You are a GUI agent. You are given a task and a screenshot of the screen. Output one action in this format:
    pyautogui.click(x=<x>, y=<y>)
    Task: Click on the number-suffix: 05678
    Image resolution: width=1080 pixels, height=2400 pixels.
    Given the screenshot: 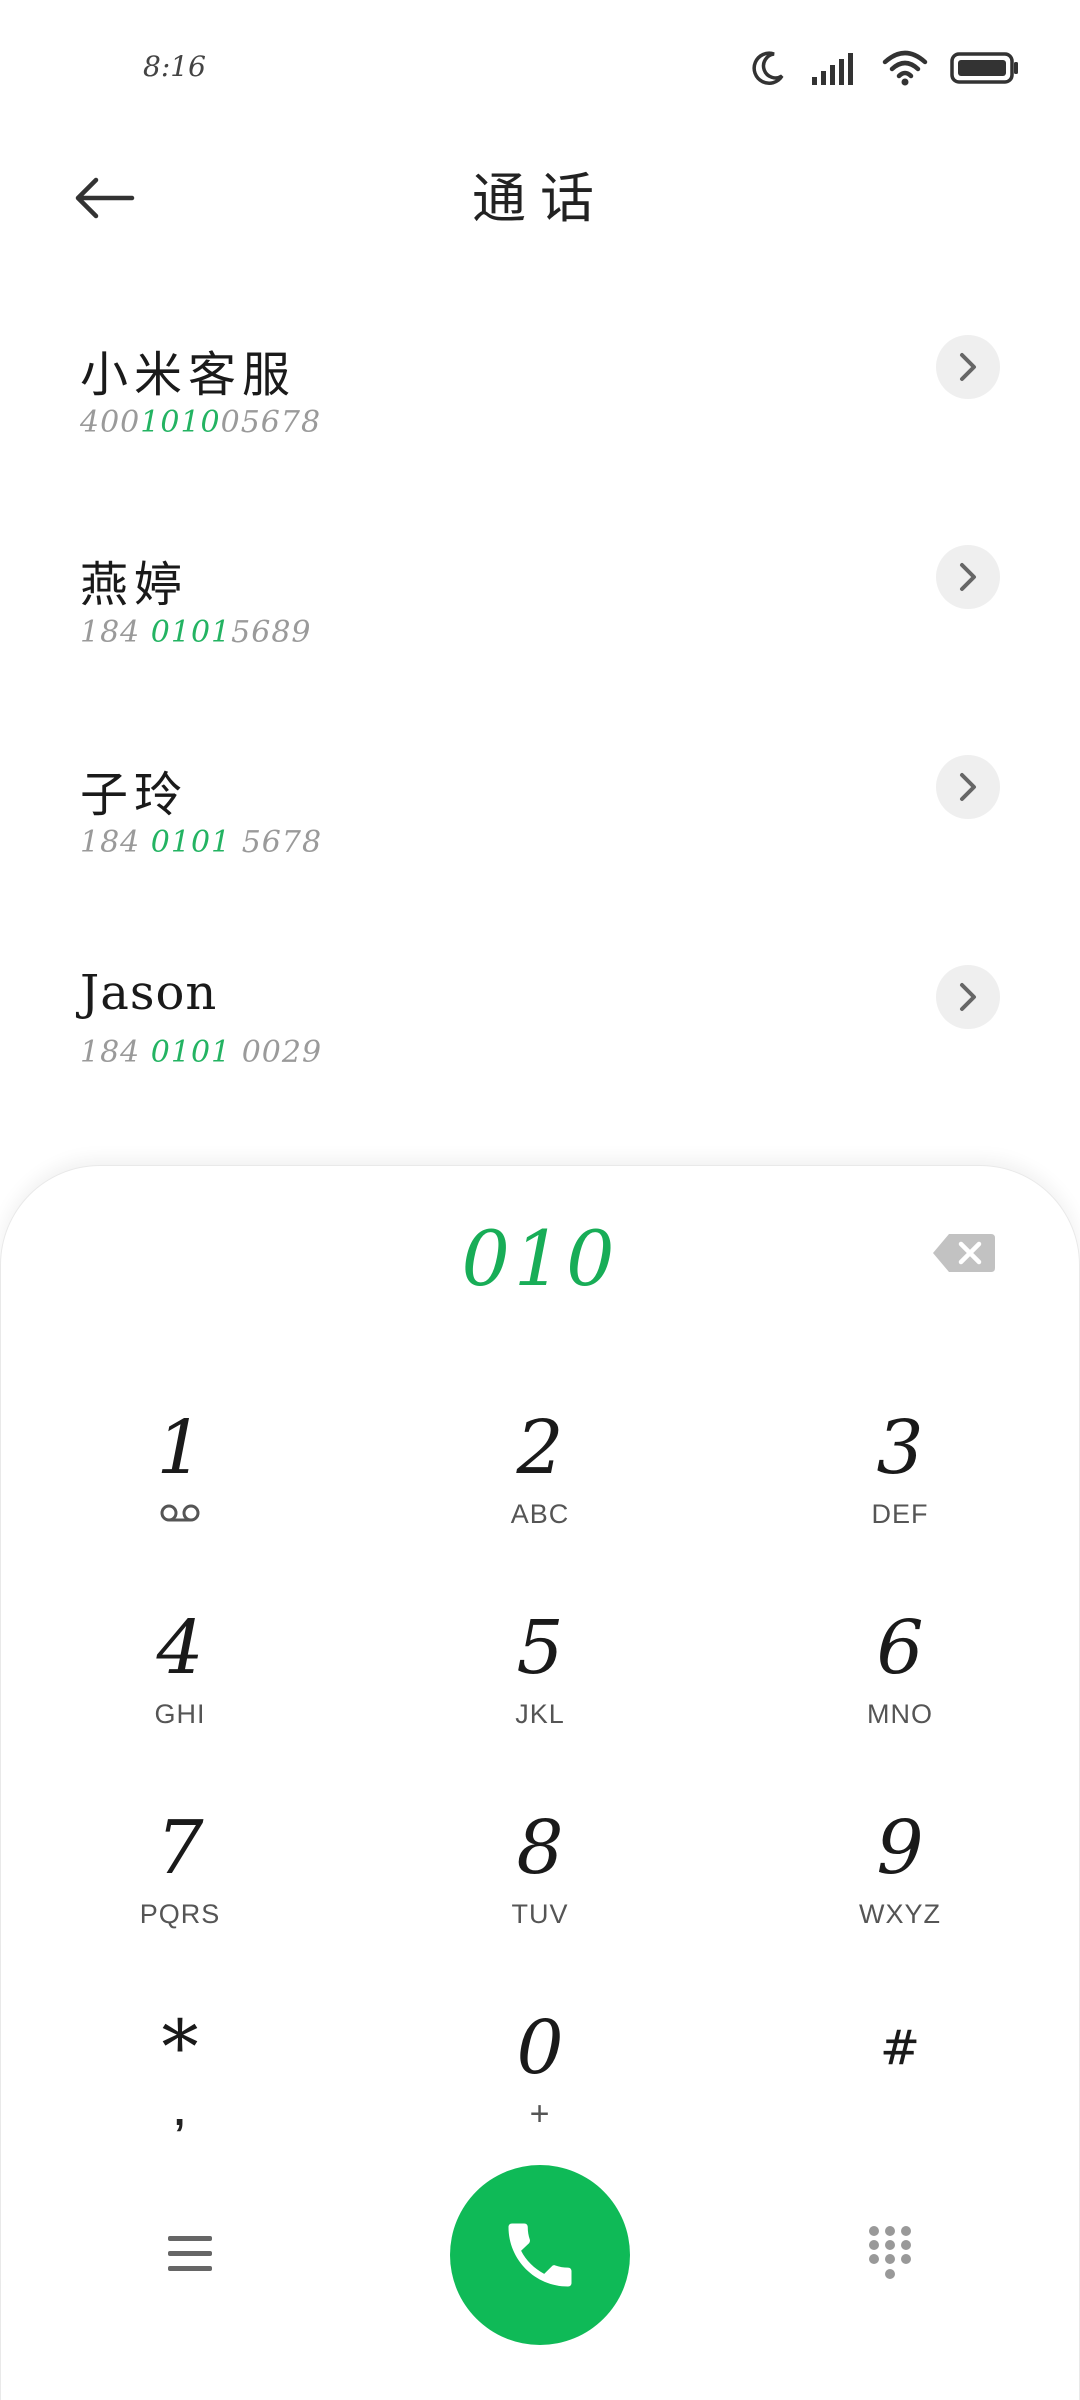 What is the action you would take?
    pyautogui.click(x=271, y=422)
    